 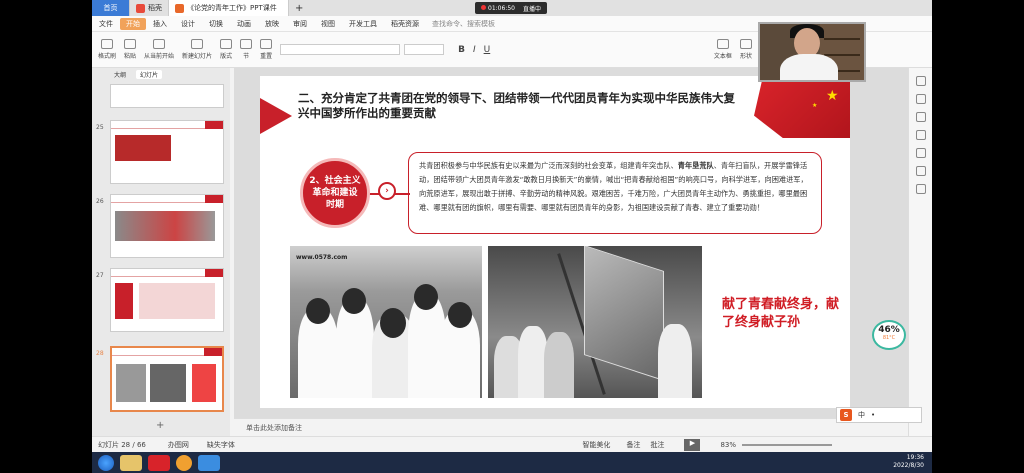 I want to click on photo-flag-rally, so click(x=595, y=322).